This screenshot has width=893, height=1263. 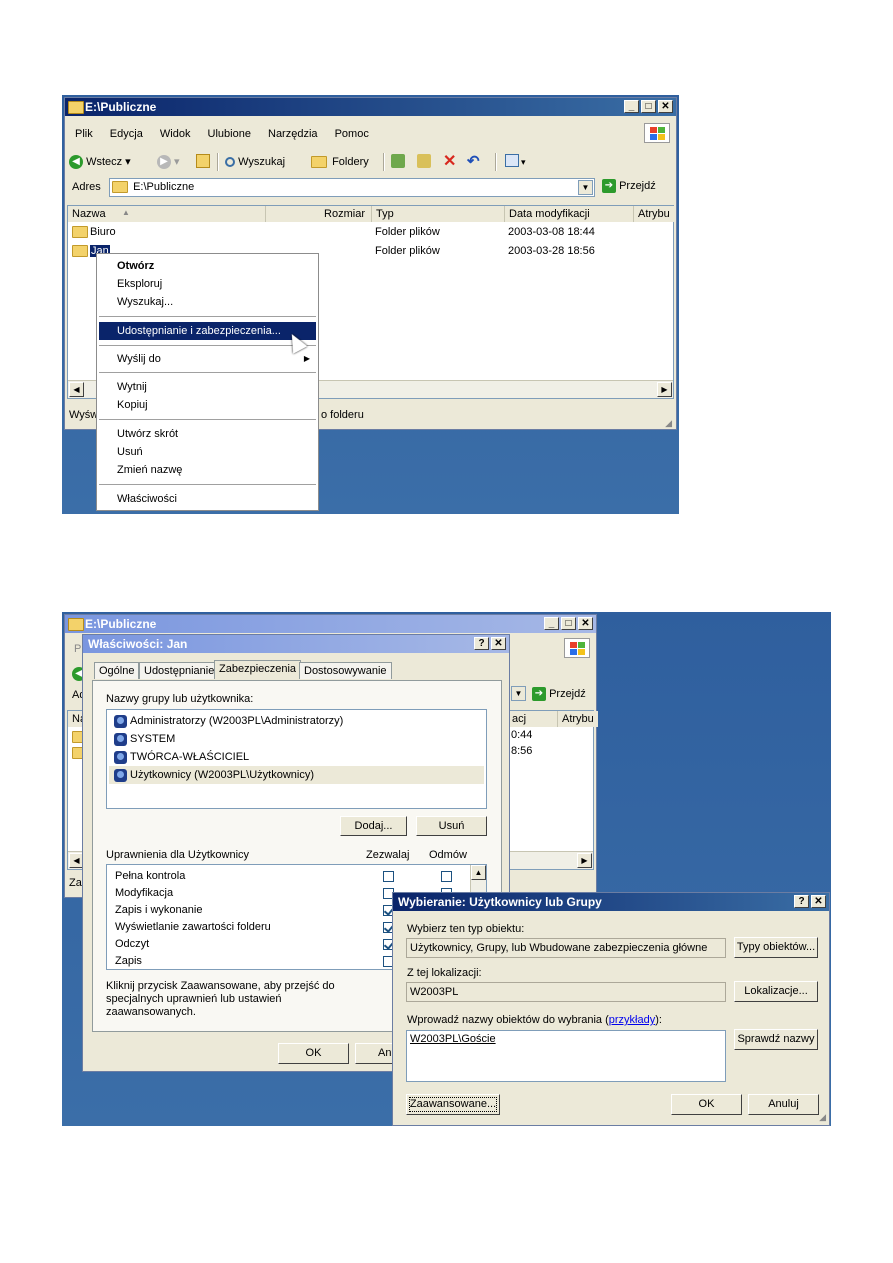 I want to click on menu-item-delete: Usuń, so click(x=207, y=452).